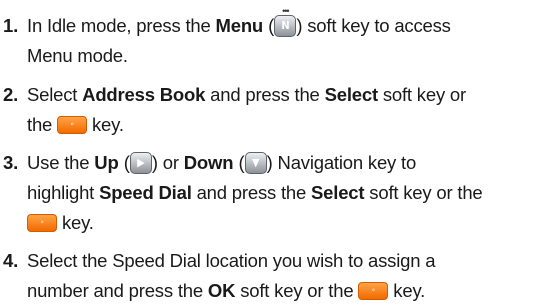 The image size is (537, 307). I want to click on down-navigation-key-icon: ▼, so click(255, 163).